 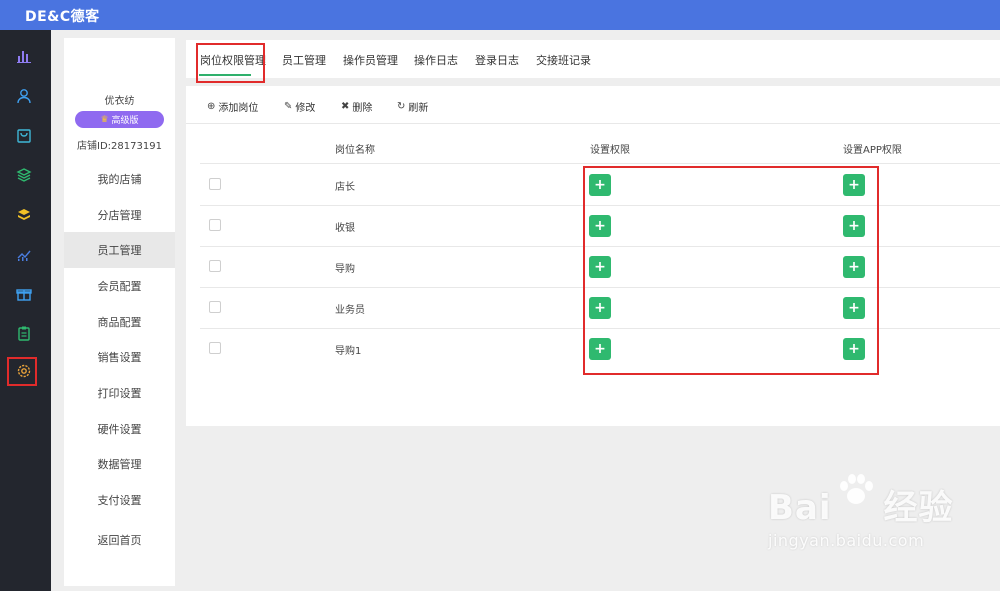 What do you see at coordinates (288, 106) in the screenshot?
I see `edit-icon: ✎` at bounding box center [288, 106].